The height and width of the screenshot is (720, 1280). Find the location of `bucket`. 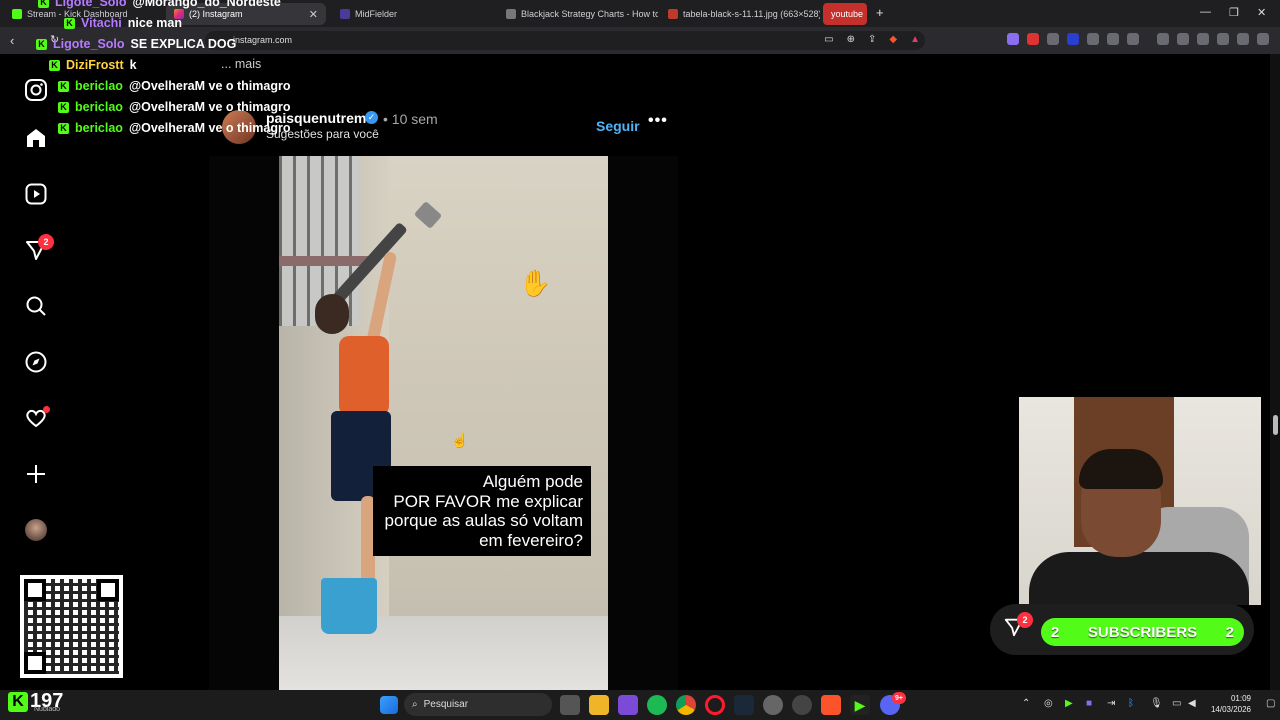

bucket is located at coordinates (349, 606).